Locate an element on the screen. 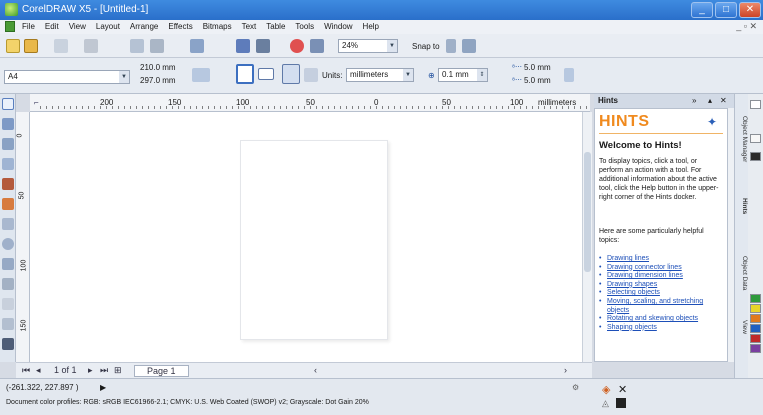 This screenshot has width=763, height=415. scrollbar-thumb is located at coordinates (587, 212).